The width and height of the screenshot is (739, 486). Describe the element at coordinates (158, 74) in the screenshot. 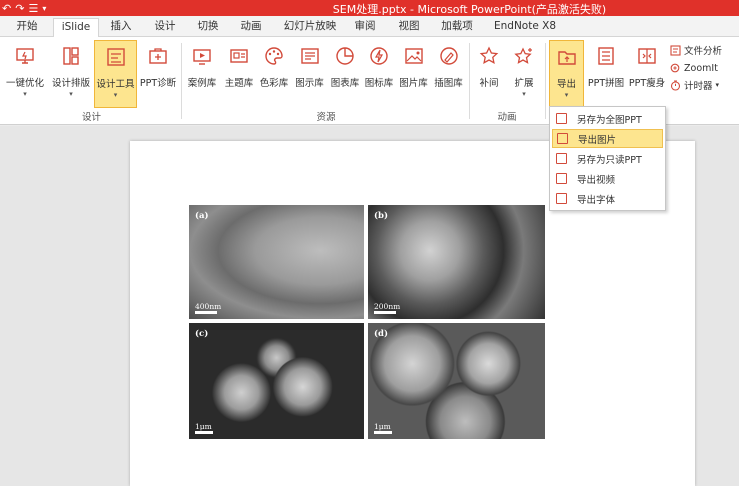

I see `ppt-diagnose-button: PPT诊断` at that location.